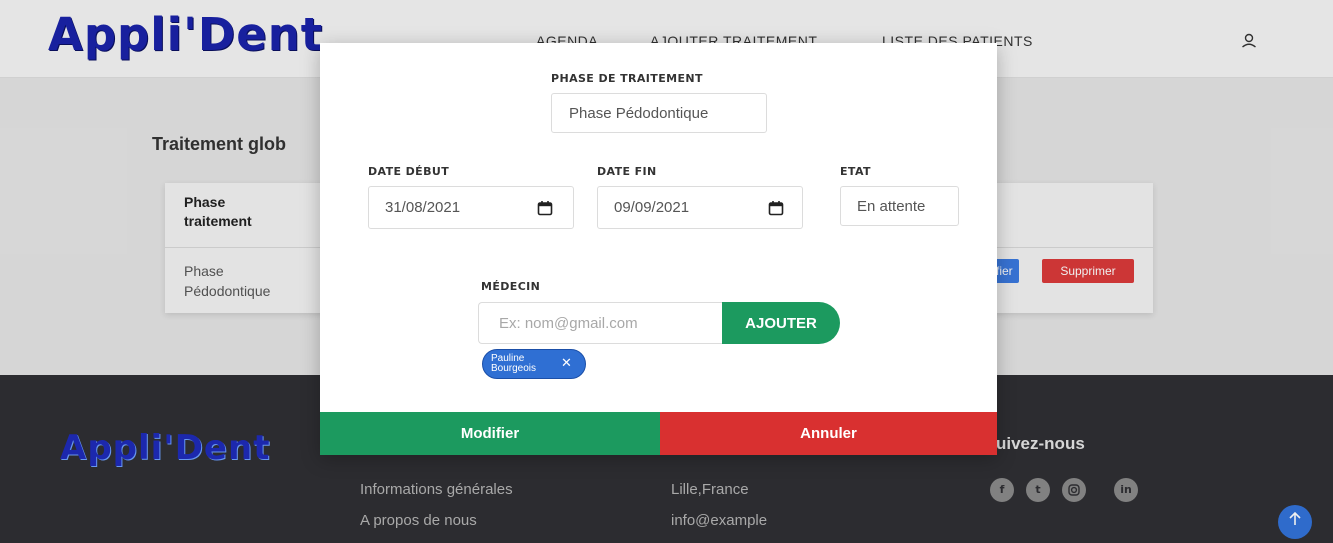 The height and width of the screenshot is (543, 1333). What do you see at coordinates (891, 206) in the screenshot?
I see `etat-value: En attente` at bounding box center [891, 206].